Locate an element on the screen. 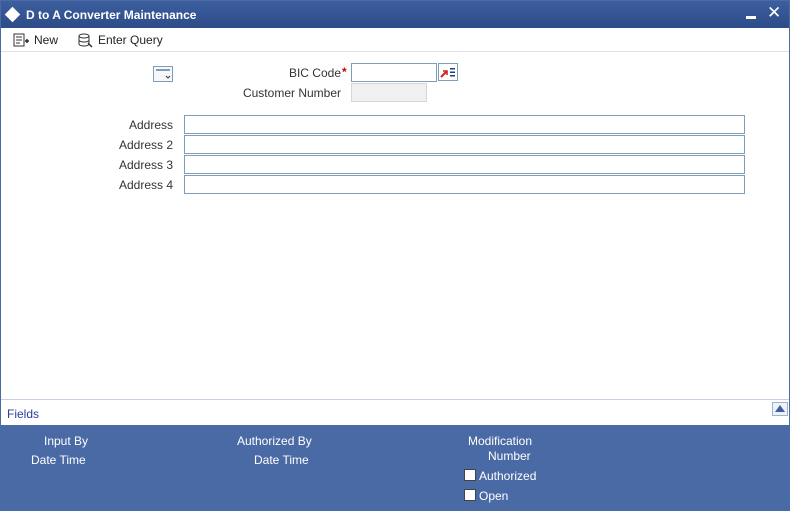 This screenshot has width=790, height=511. collapse-up-icon is located at coordinates (780, 409).